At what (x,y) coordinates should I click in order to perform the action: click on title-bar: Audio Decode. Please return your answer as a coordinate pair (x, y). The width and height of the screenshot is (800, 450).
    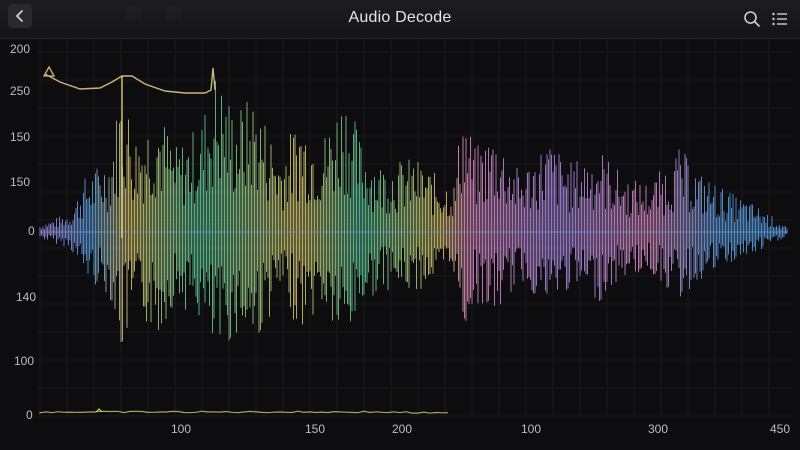
    Looking at the image, I should click on (400, 19).